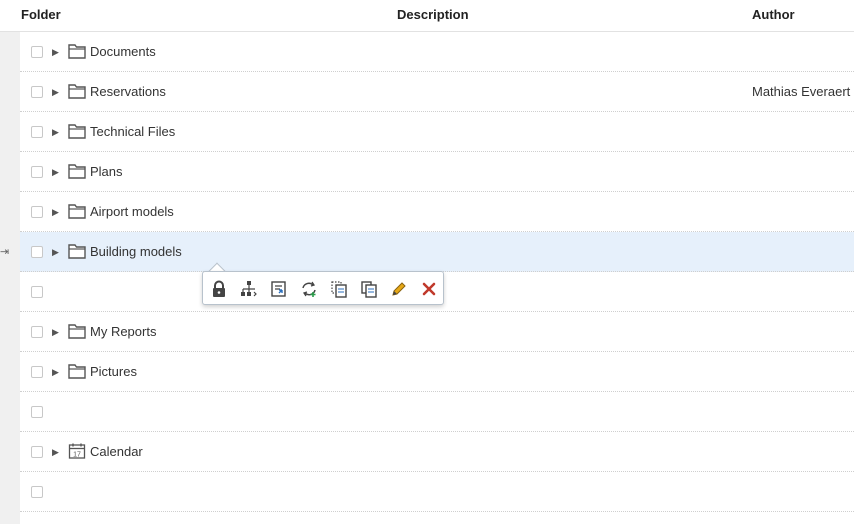  I want to click on table-row: ▶ Plans, so click(437, 172).